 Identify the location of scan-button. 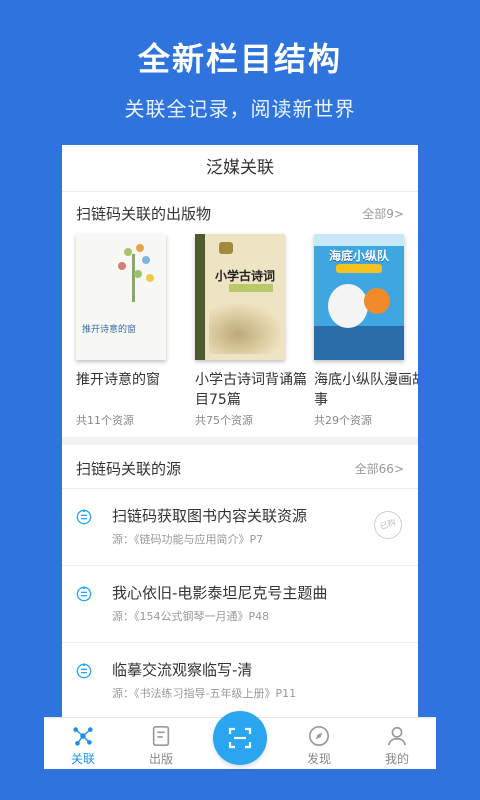
(240, 738).